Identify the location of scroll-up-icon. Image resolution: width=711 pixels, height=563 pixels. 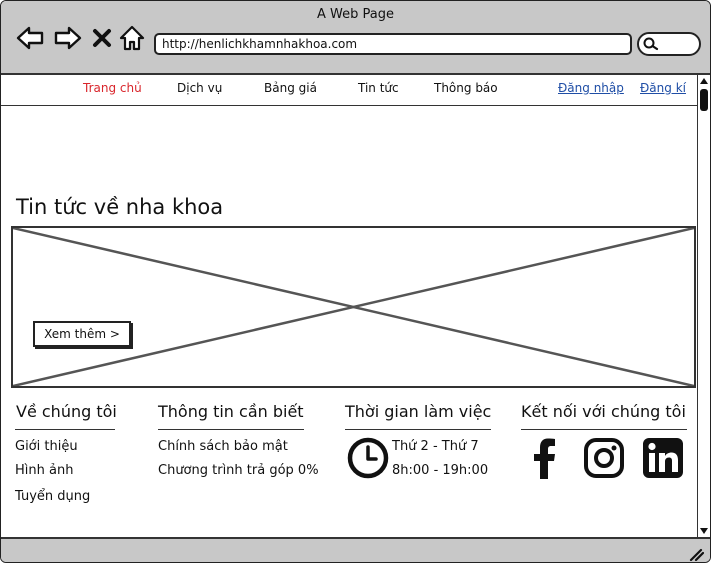
(704, 81).